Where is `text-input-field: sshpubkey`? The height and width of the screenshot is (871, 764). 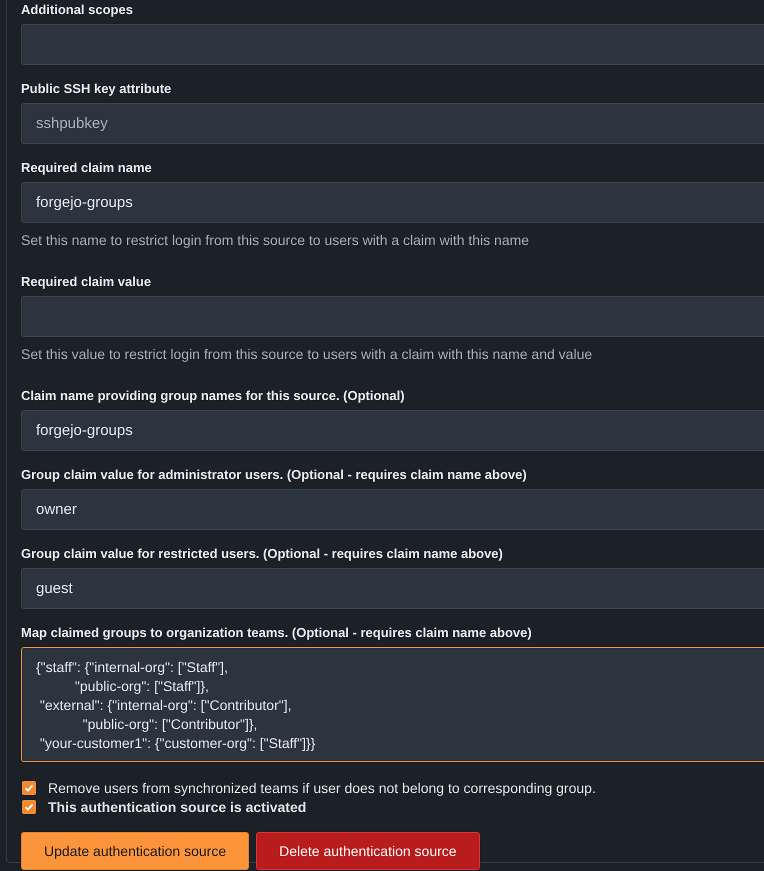
text-input-field: sshpubkey is located at coordinates (392, 123).